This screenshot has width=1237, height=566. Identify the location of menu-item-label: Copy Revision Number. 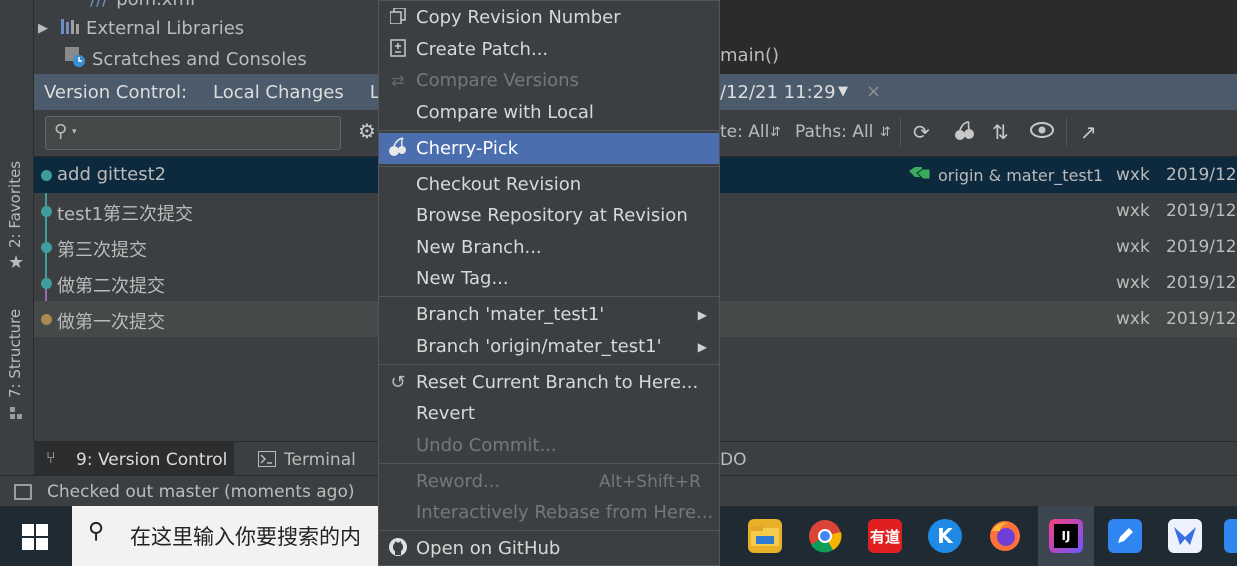
(518, 17).